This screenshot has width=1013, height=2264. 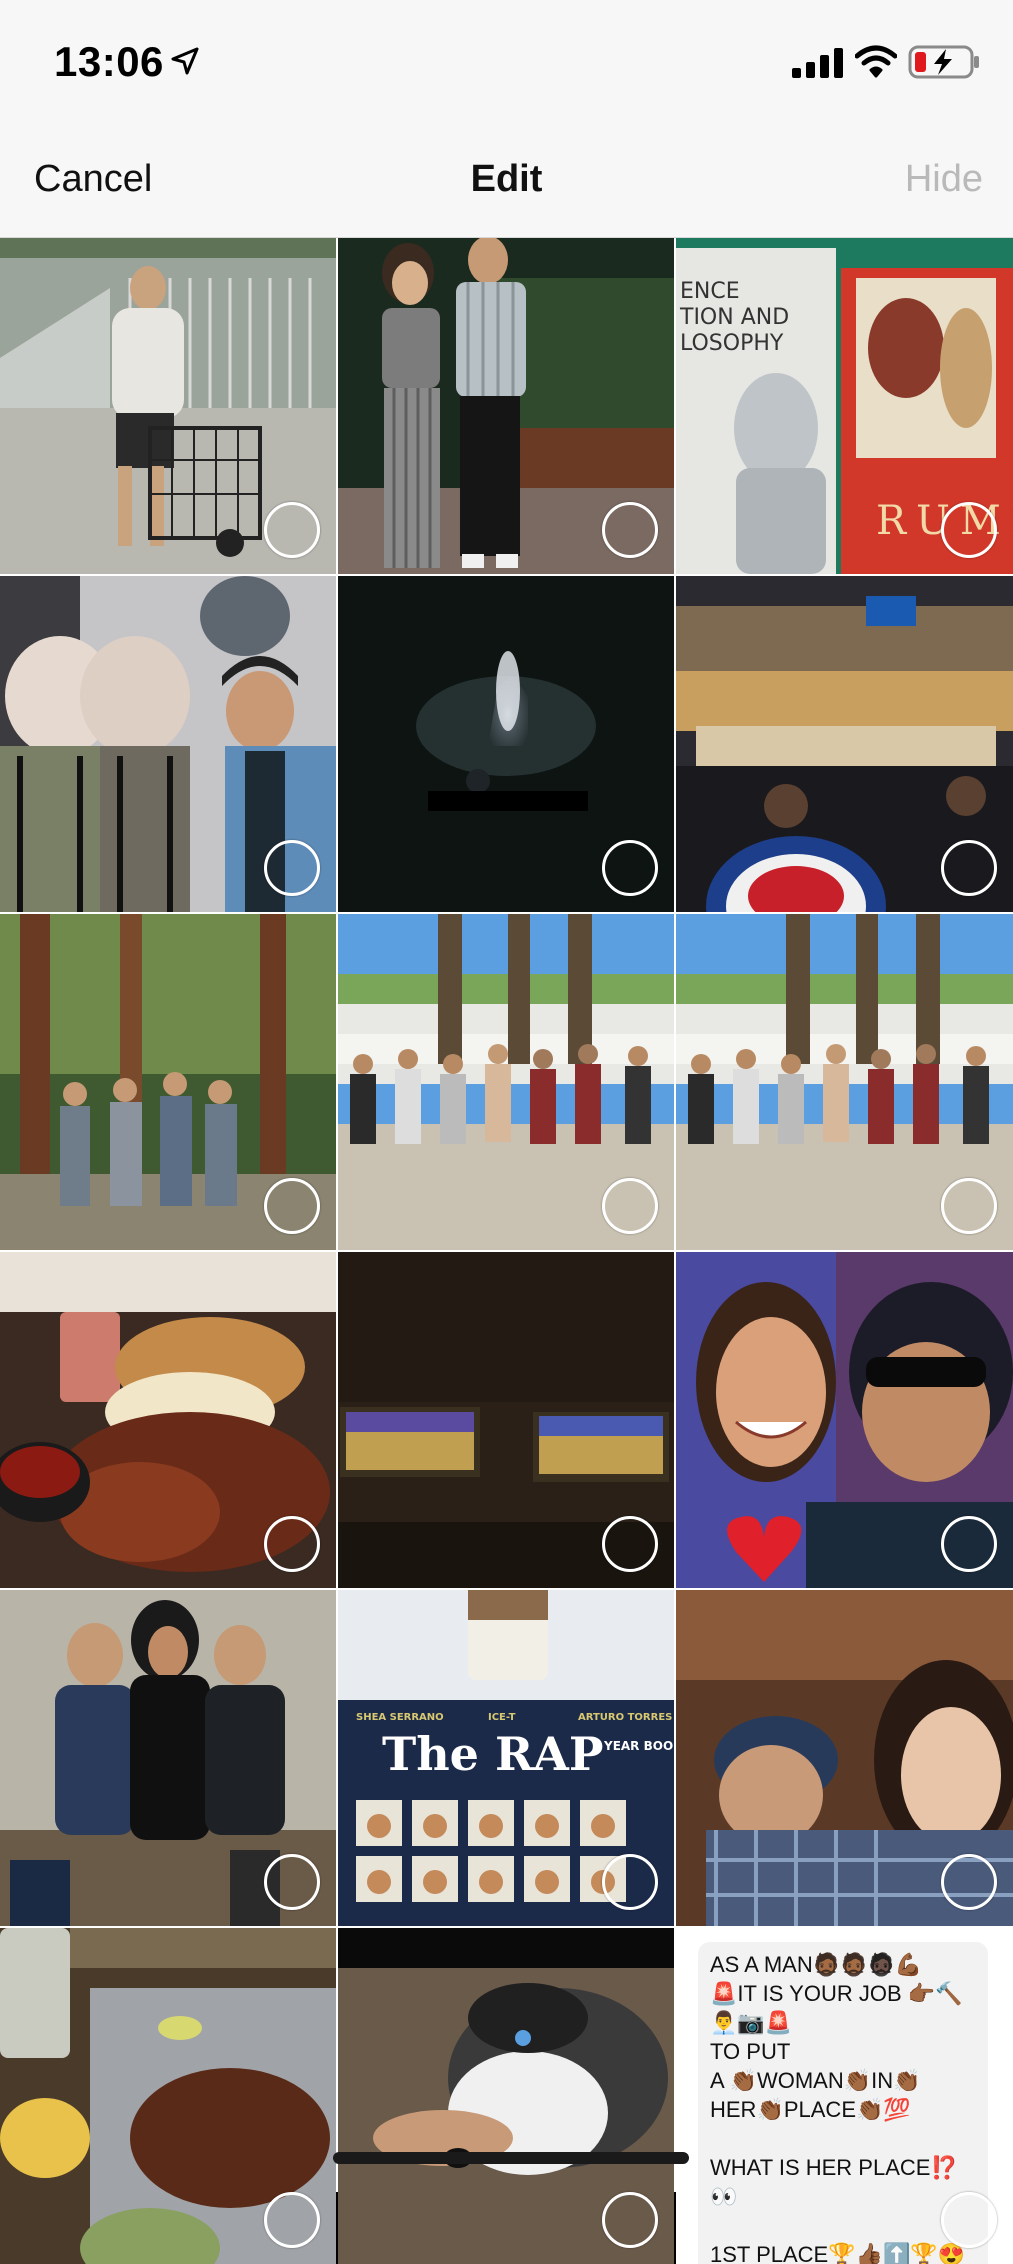 I want to click on book-text: LOSOPHY, so click(x=732, y=343).